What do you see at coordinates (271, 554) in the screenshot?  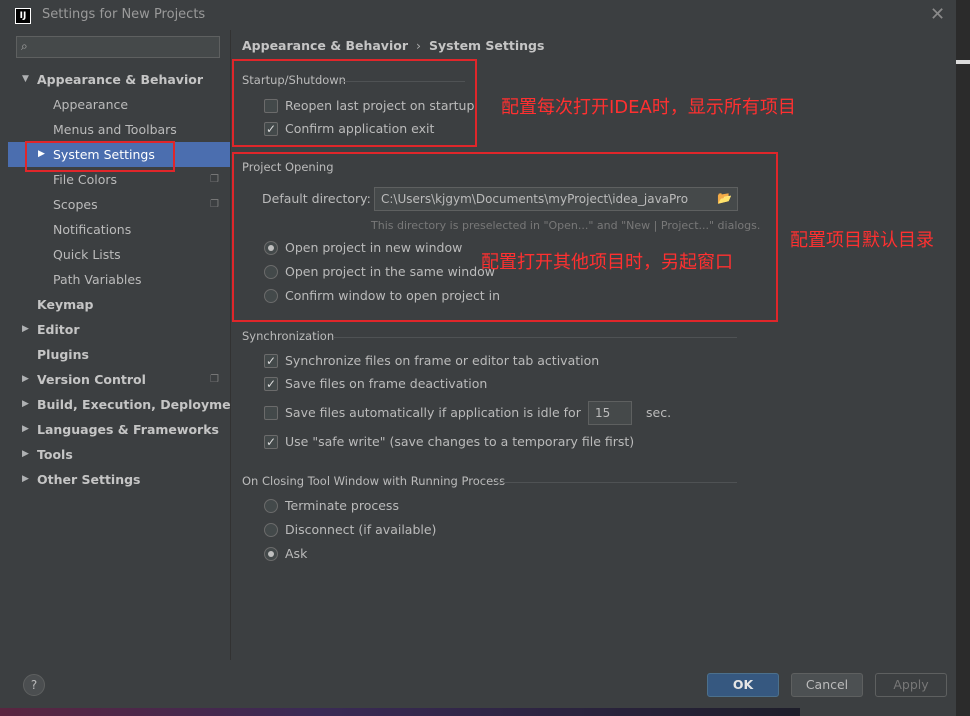 I see `ask-radio` at bounding box center [271, 554].